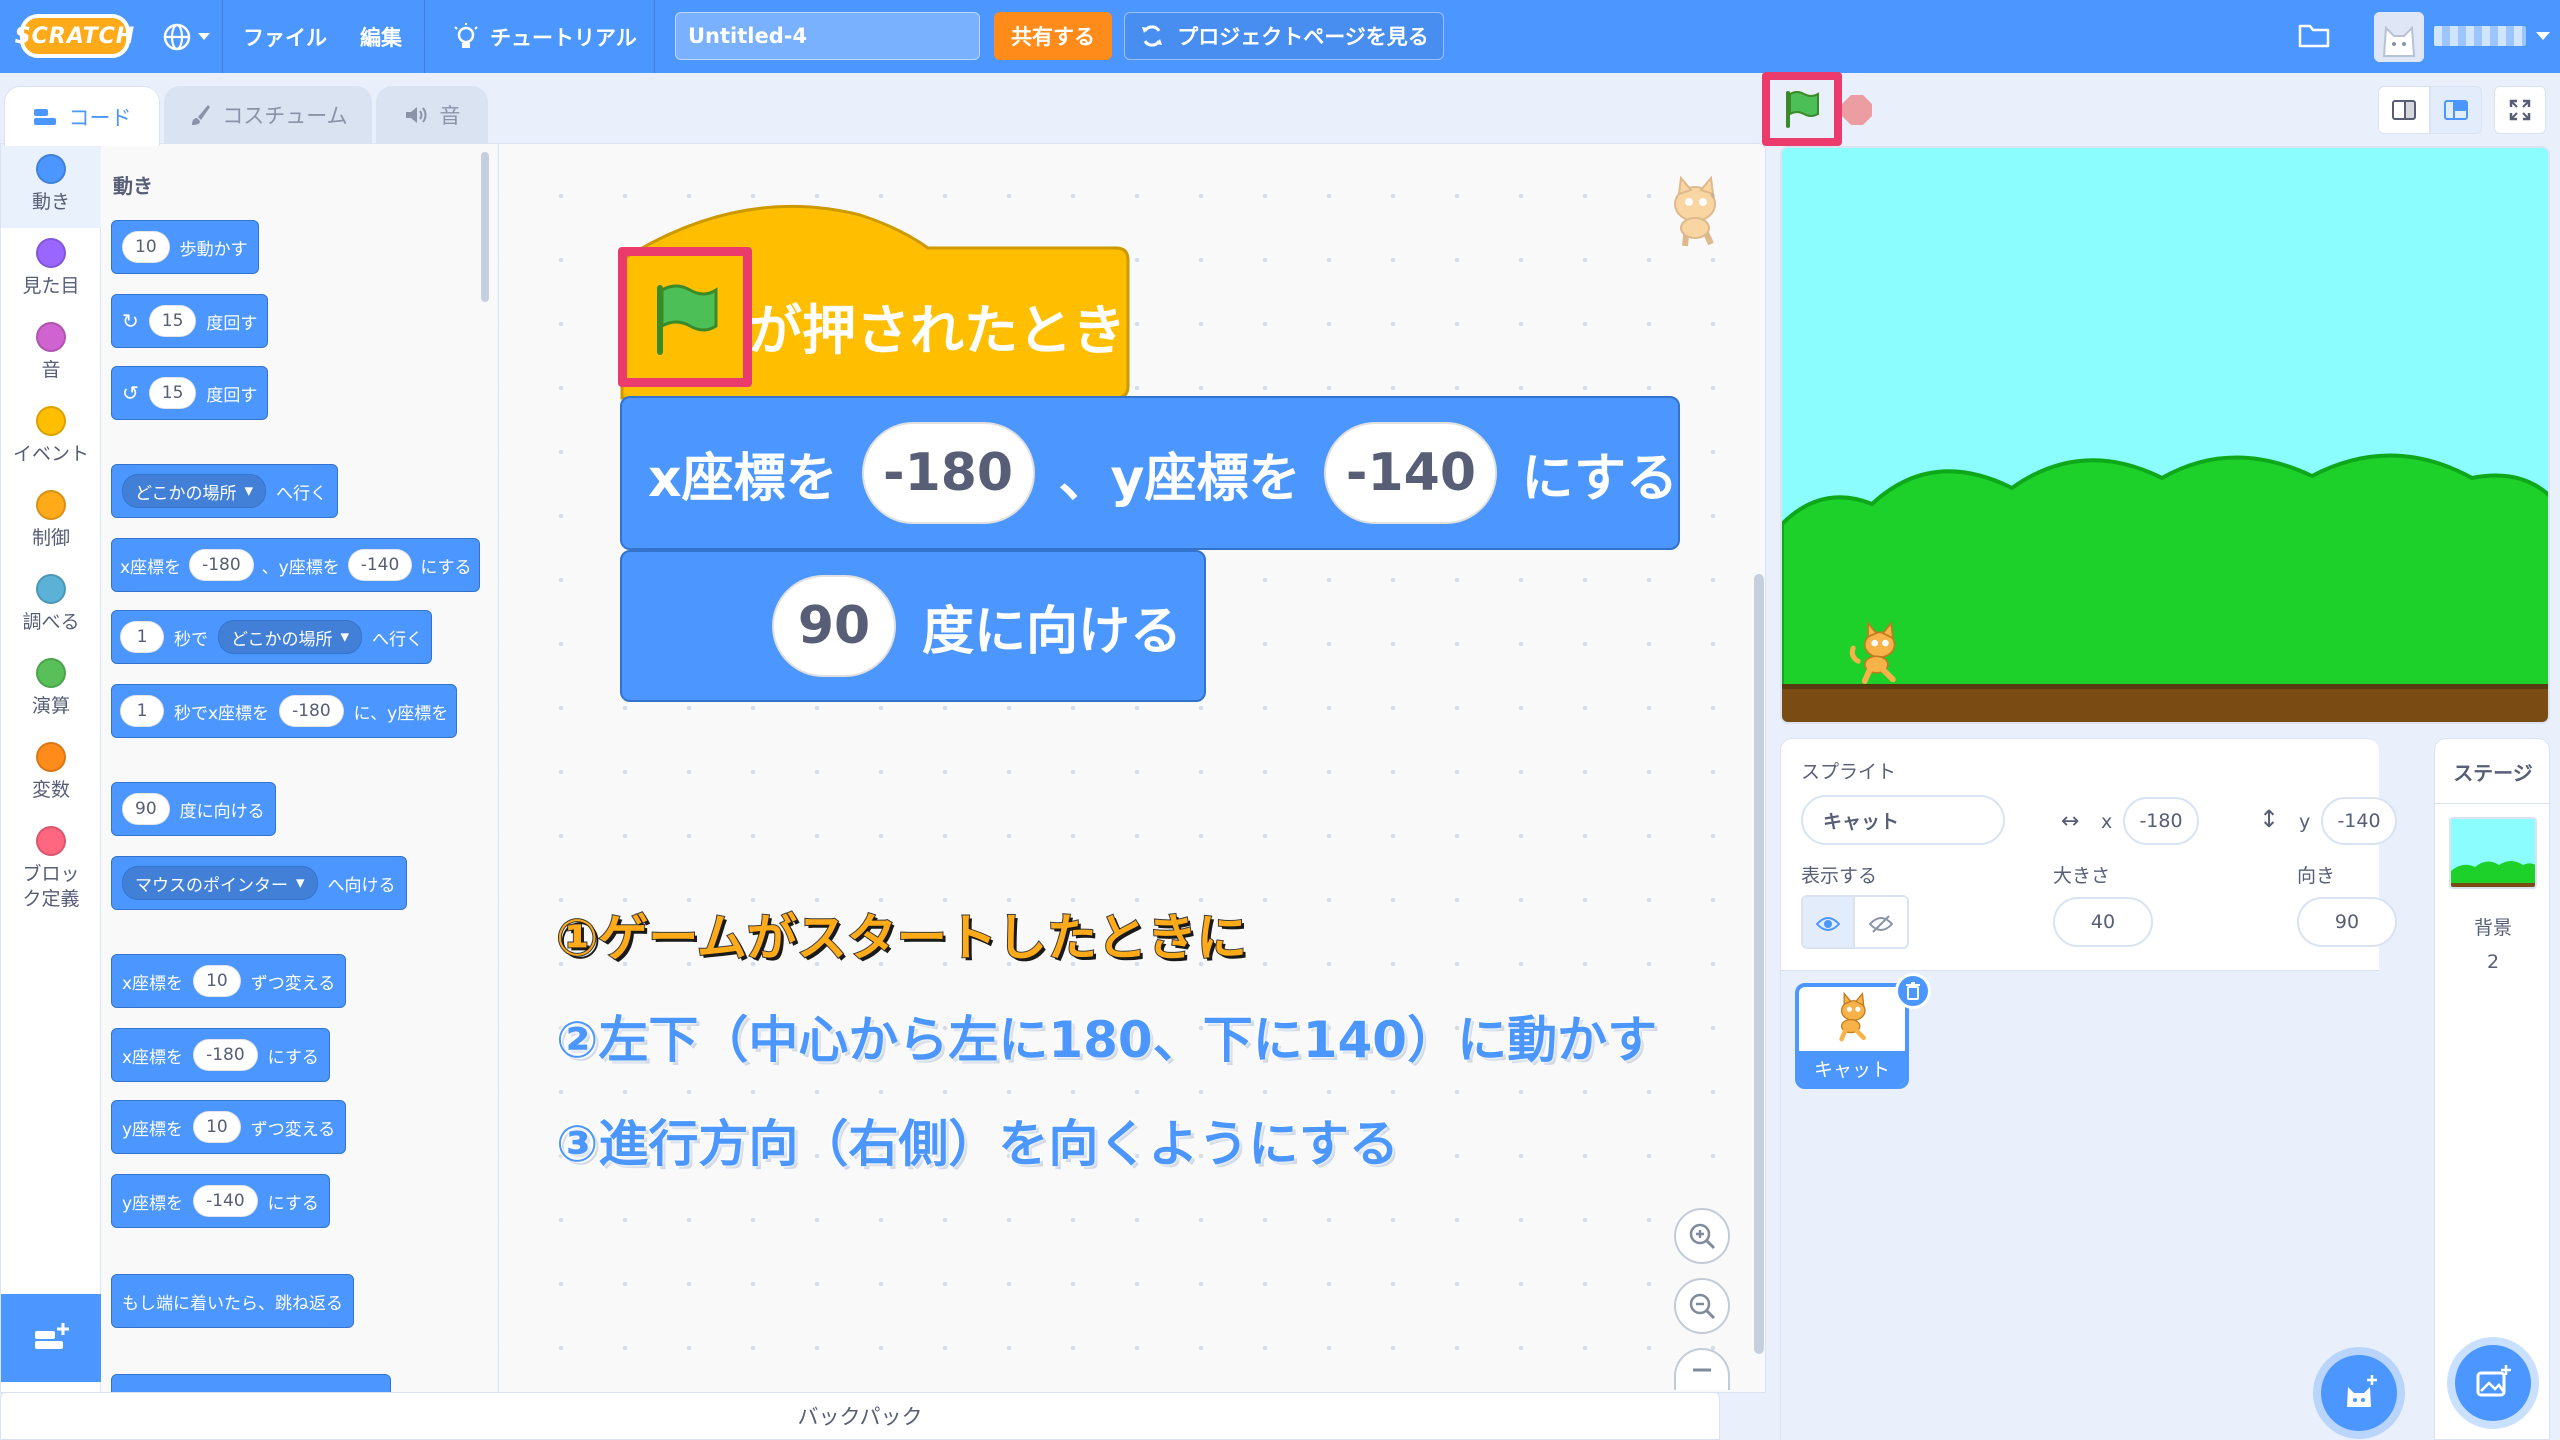 This screenshot has height=1440, width=2560. Describe the element at coordinates (186, 36) in the screenshot. I see `language-menu` at that location.